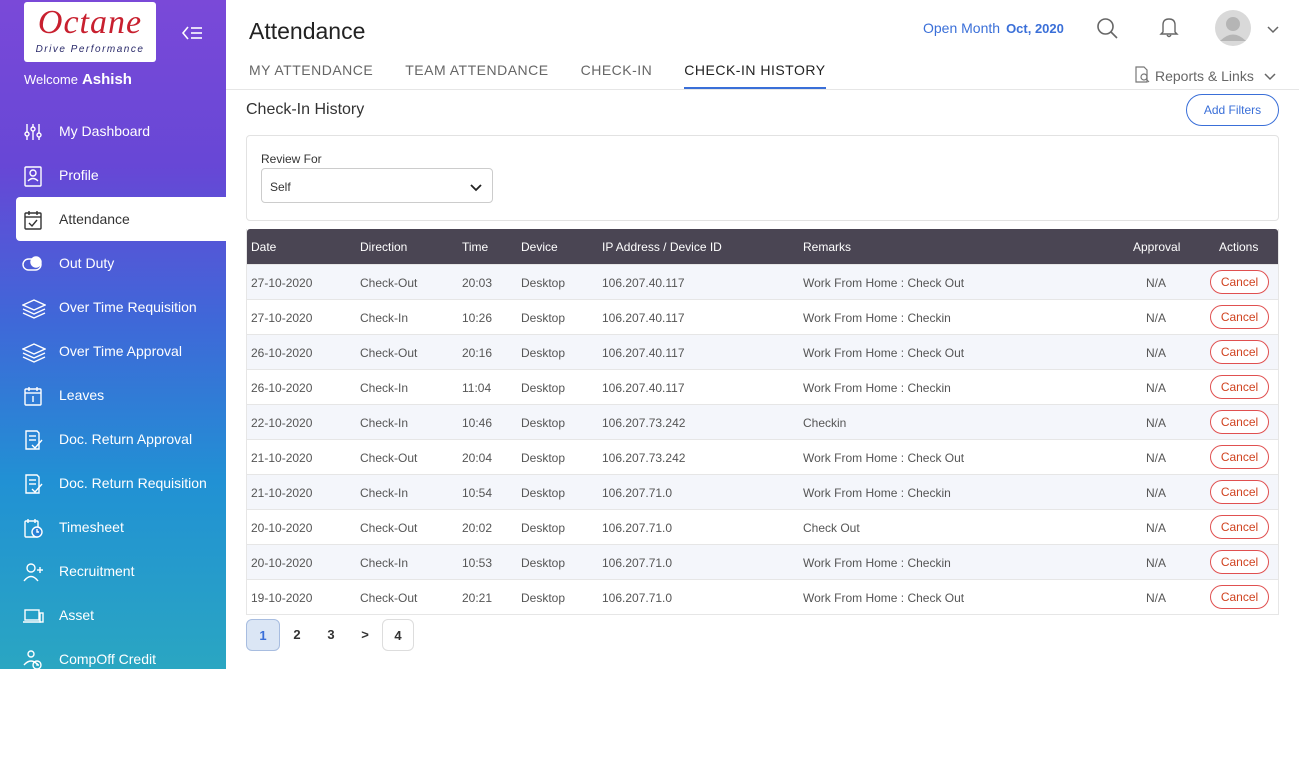 The image size is (1299, 759). What do you see at coordinates (884, 283) in the screenshot?
I see `cell-remarks: Work From Home : Check Out` at bounding box center [884, 283].